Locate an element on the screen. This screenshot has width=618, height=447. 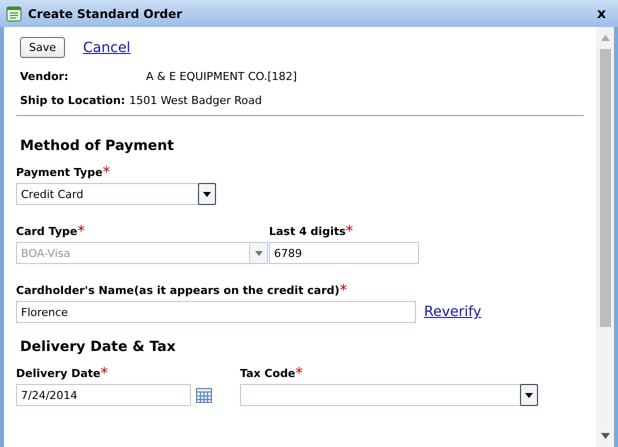
section-heading: Method of Payment is located at coordinates (97, 146).